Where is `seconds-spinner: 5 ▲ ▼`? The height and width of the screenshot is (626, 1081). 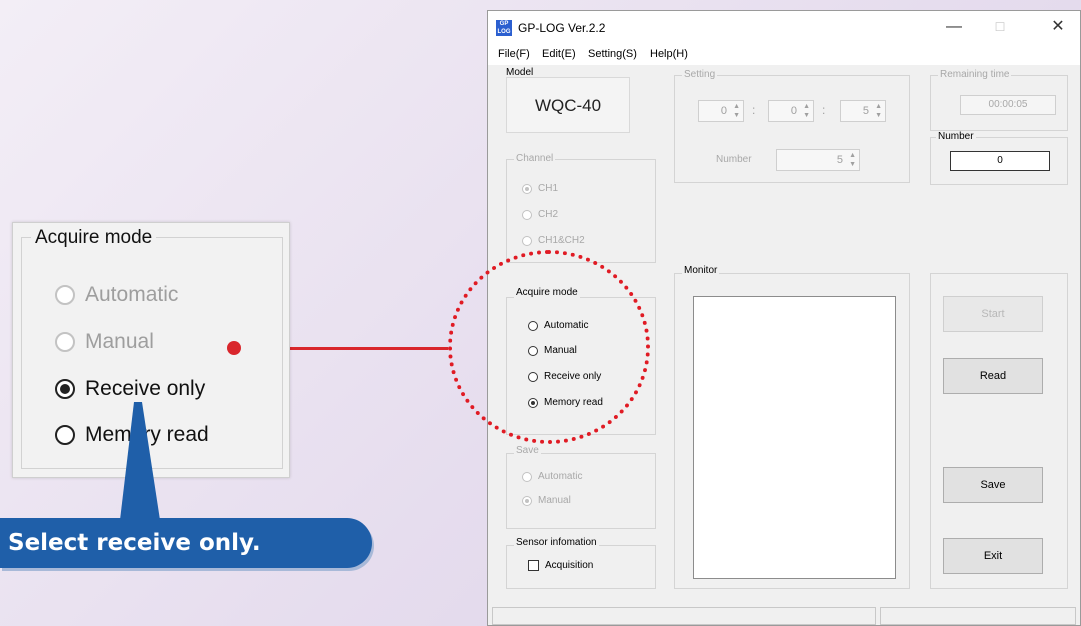 seconds-spinner: 5 ▲ ▼ is located at coordinates (863, 111).